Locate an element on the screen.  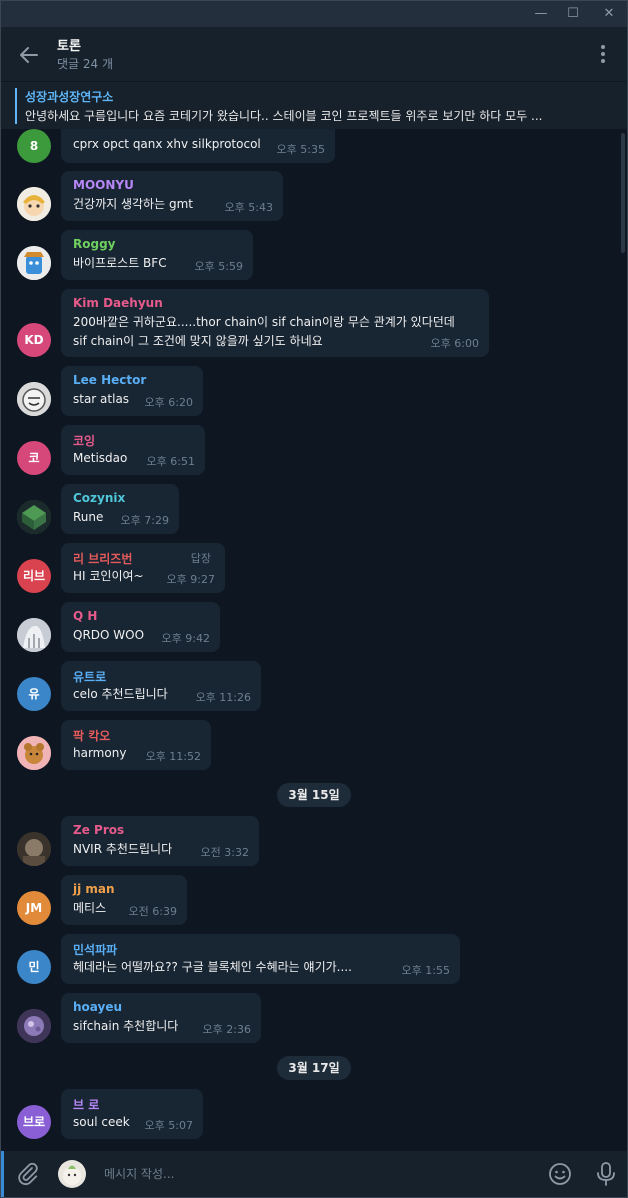
date-separator: 3월 15일 is located at coordinates (314, 795).